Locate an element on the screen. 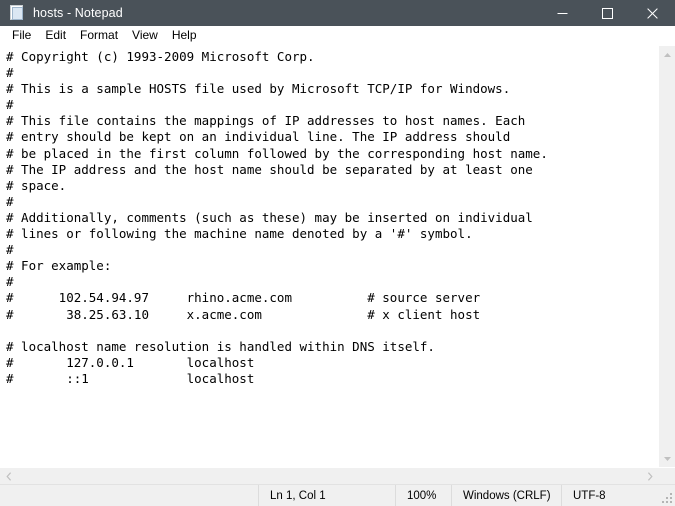 The height and width of the screenshot is (506, 675). menu-item-format: Format is located at coordinates (99, 36).